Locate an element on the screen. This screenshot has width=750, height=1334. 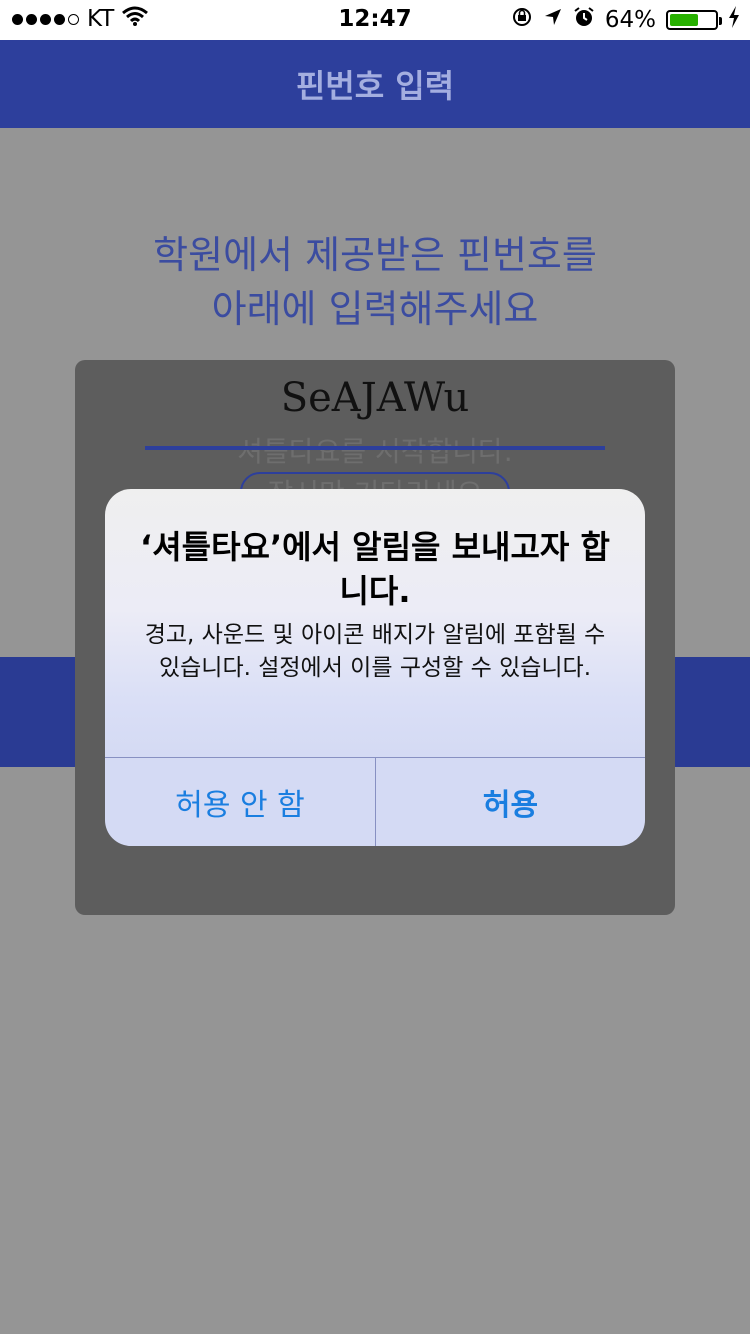
status-bar-right: 64% is located at coordinates (625, 20).